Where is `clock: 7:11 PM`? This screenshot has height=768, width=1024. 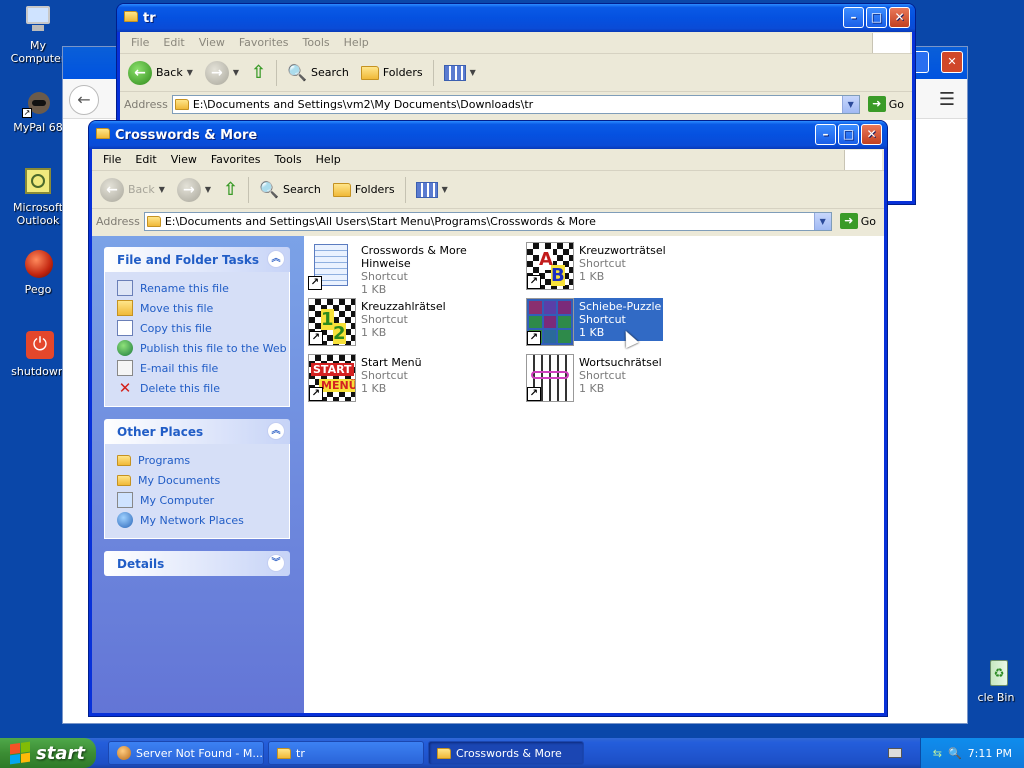 clock: 7:11 PM is located at coordinates (990, 753).